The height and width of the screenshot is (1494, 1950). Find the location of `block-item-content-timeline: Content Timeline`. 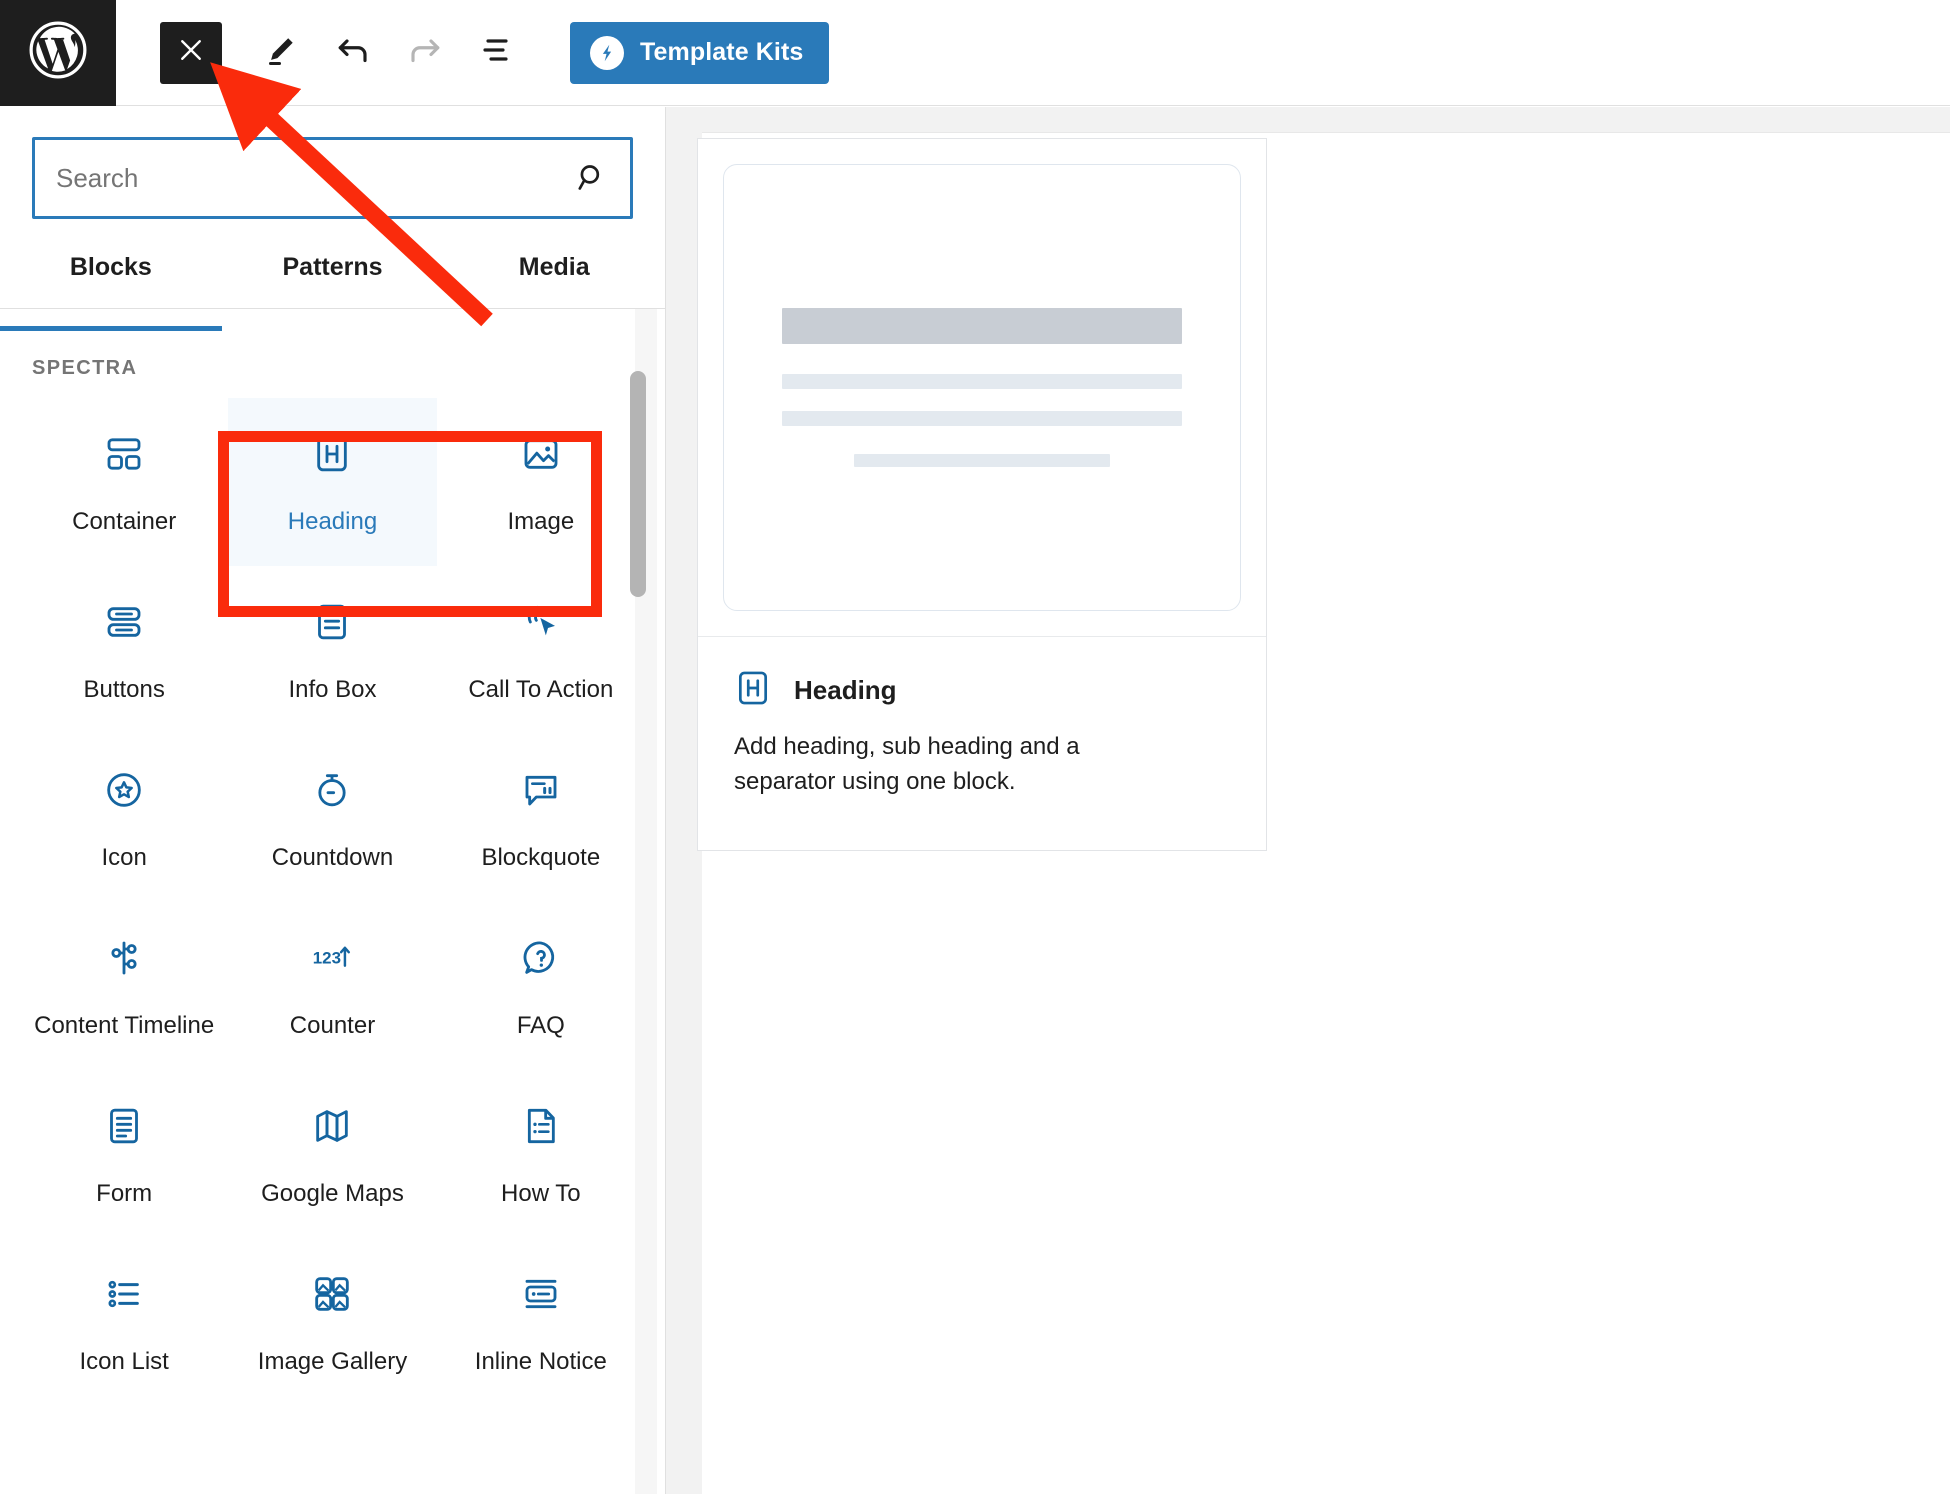

block-item-content-timeline: Content Timeline is located at coordinates (124, 986).